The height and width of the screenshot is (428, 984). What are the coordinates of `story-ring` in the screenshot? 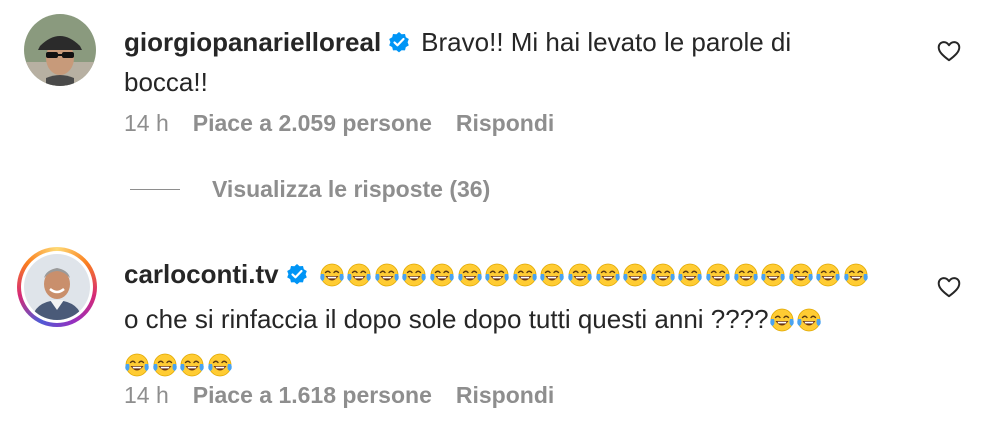 It's located at (57, 287).